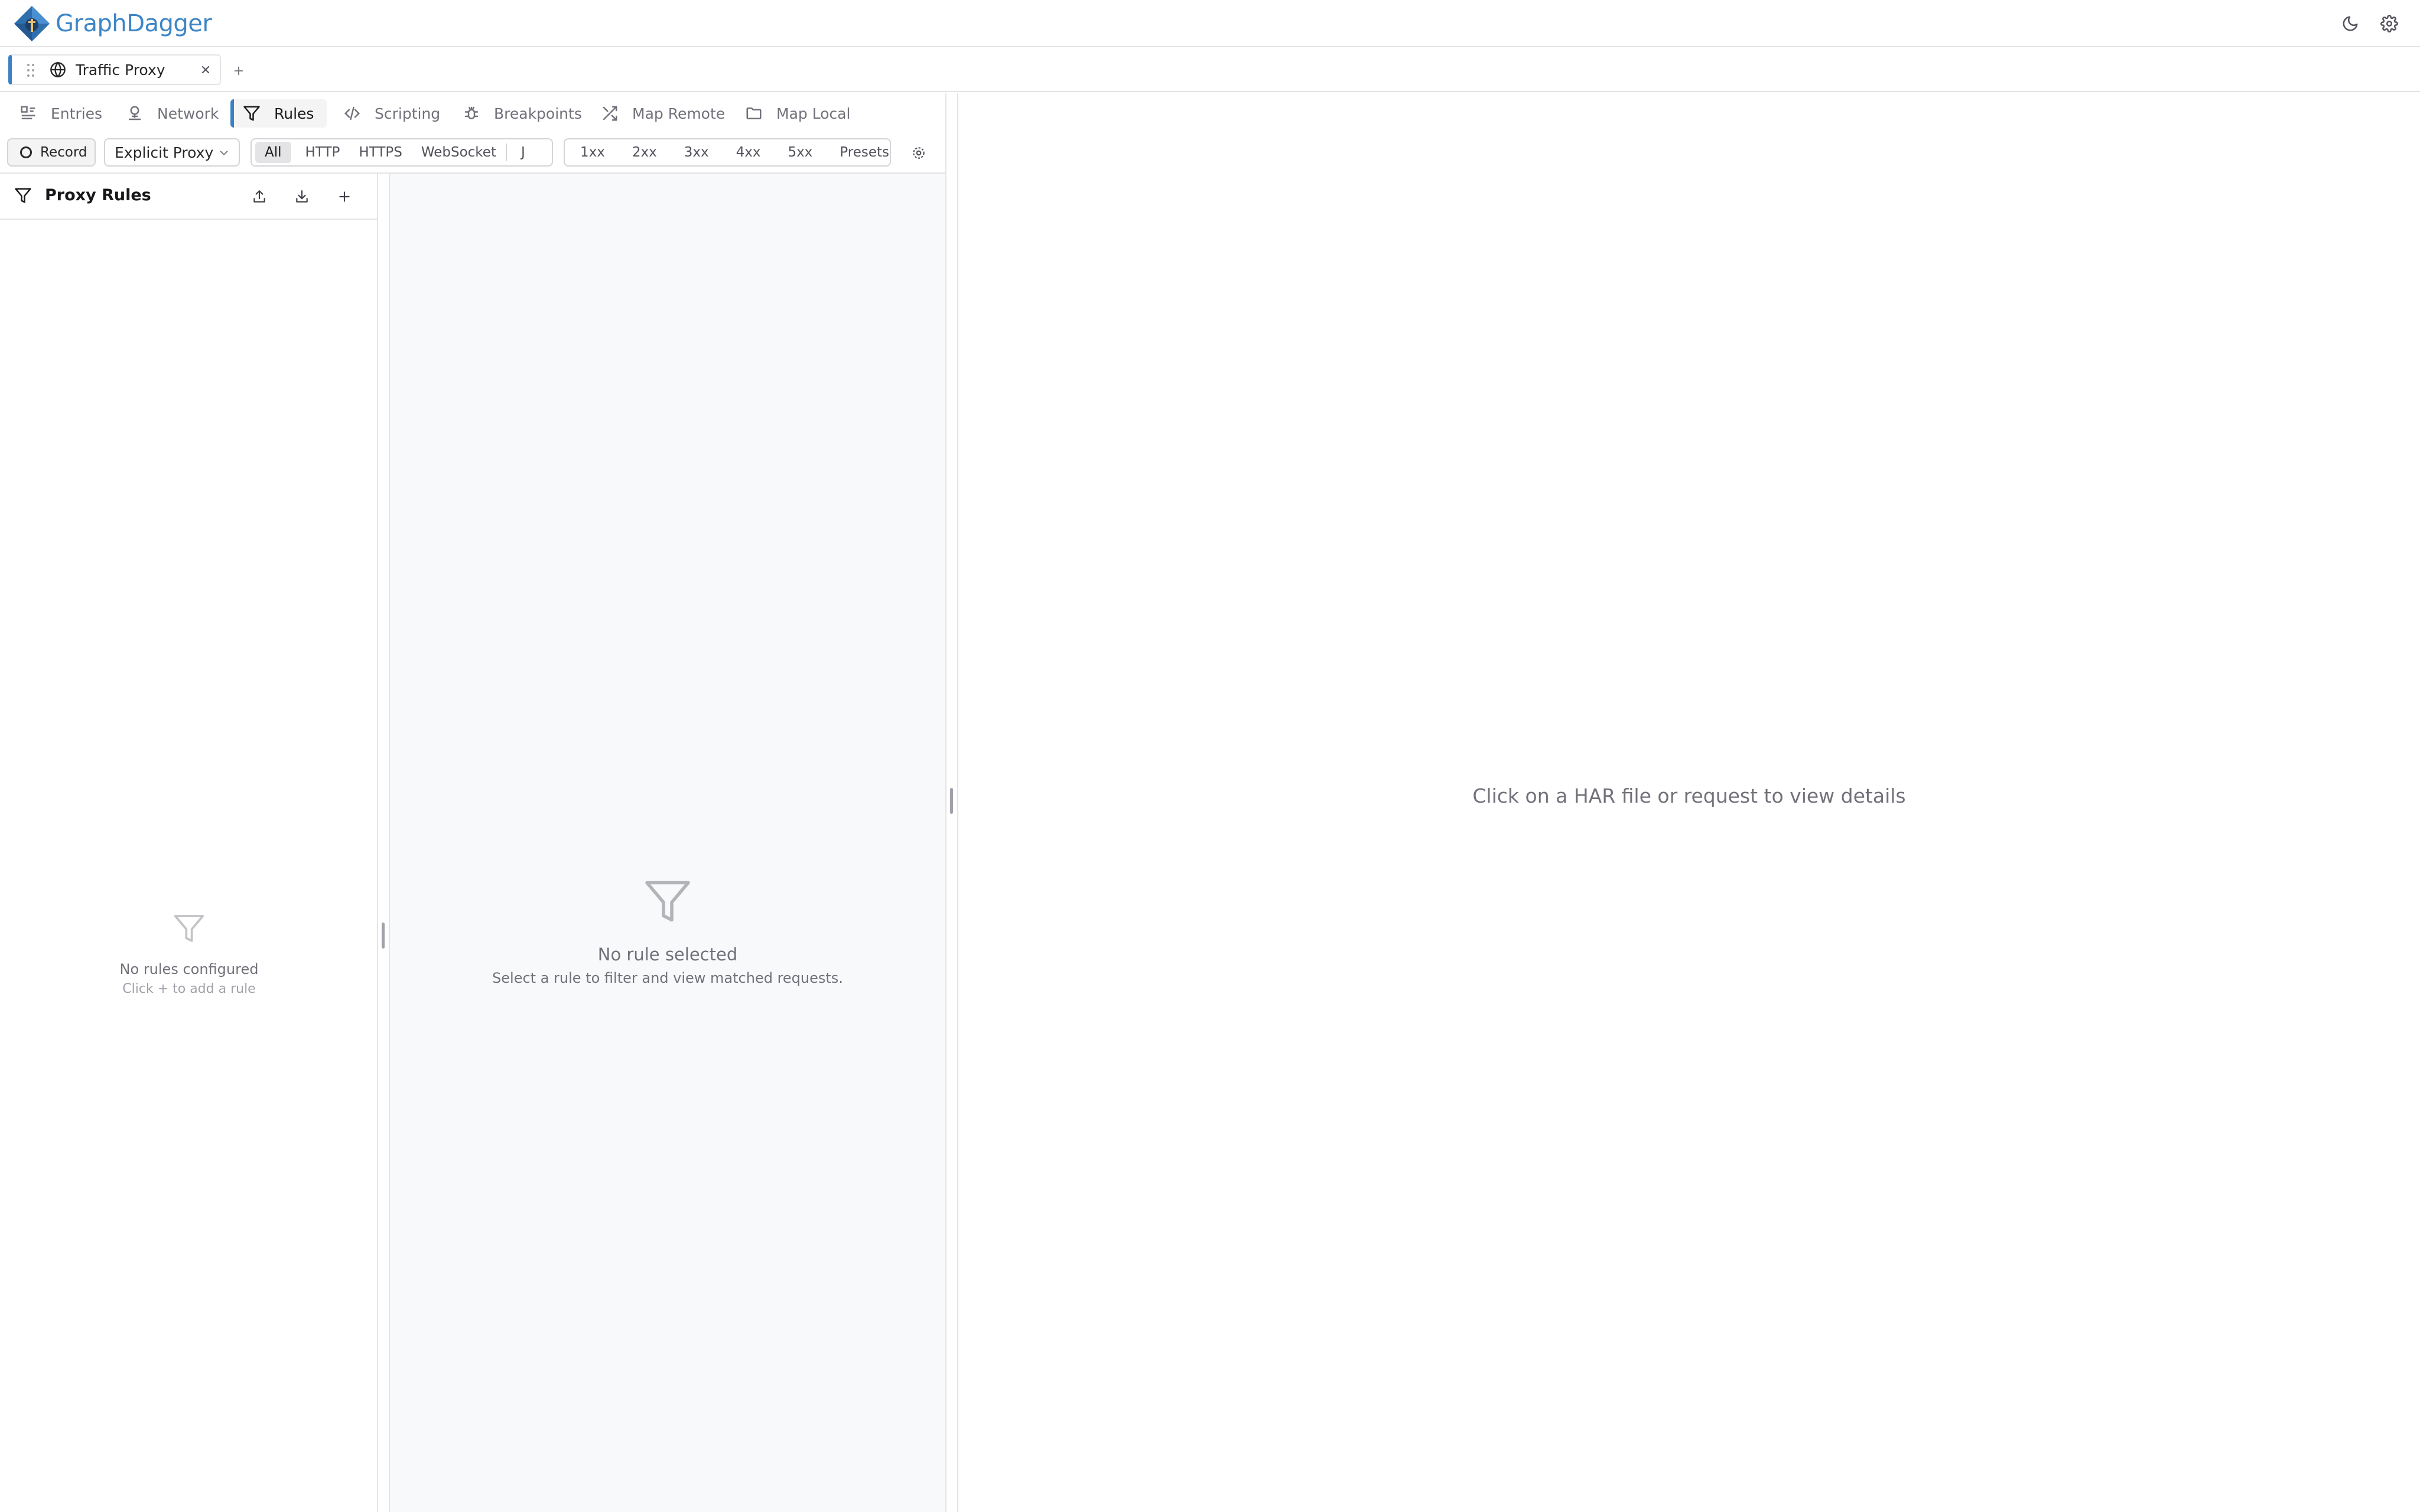  What do you see at coordinates (224, 153) in the screenshot?
I see `chevron-down-icon` at bounding box center [224, 153].